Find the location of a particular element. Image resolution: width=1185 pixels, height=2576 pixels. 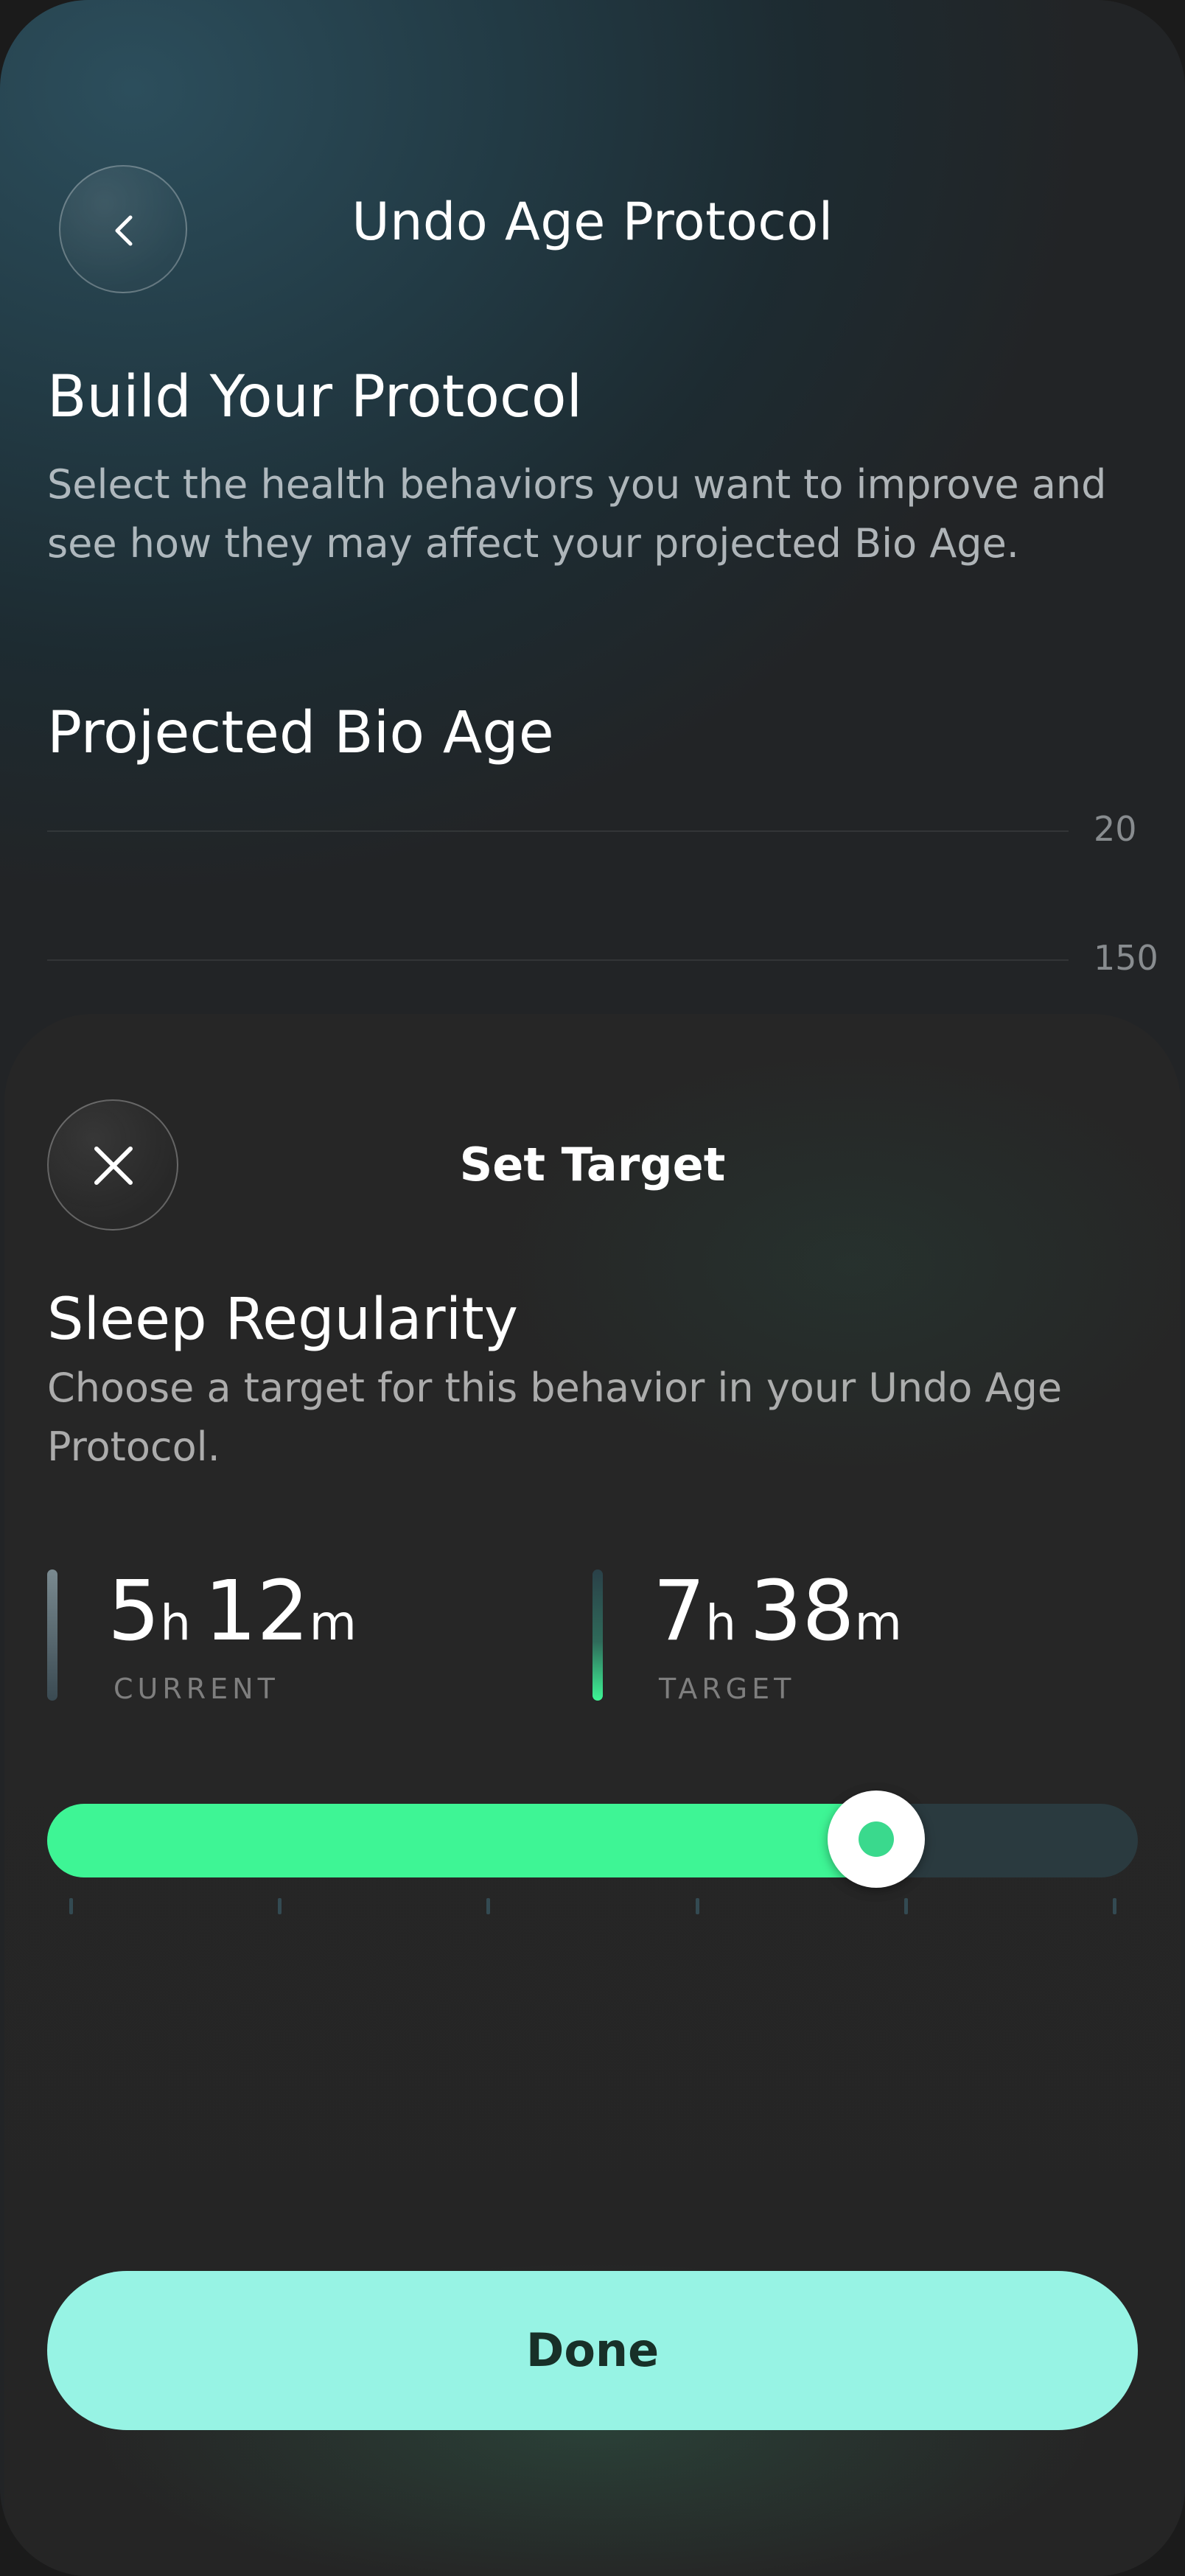

chart-tick-label: 20 is located at coordinates (1115, 829).